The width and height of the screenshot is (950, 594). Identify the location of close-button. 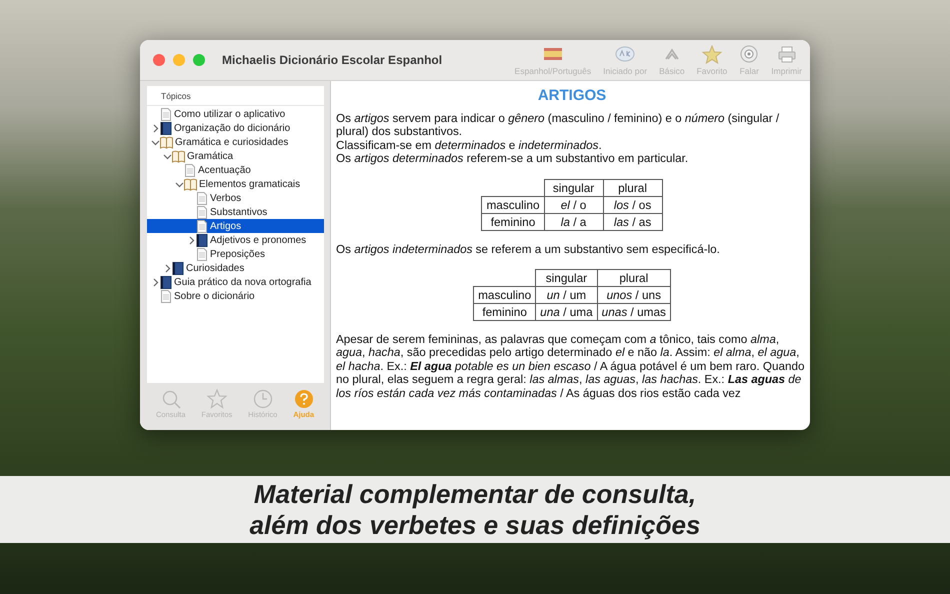
(159, 60).